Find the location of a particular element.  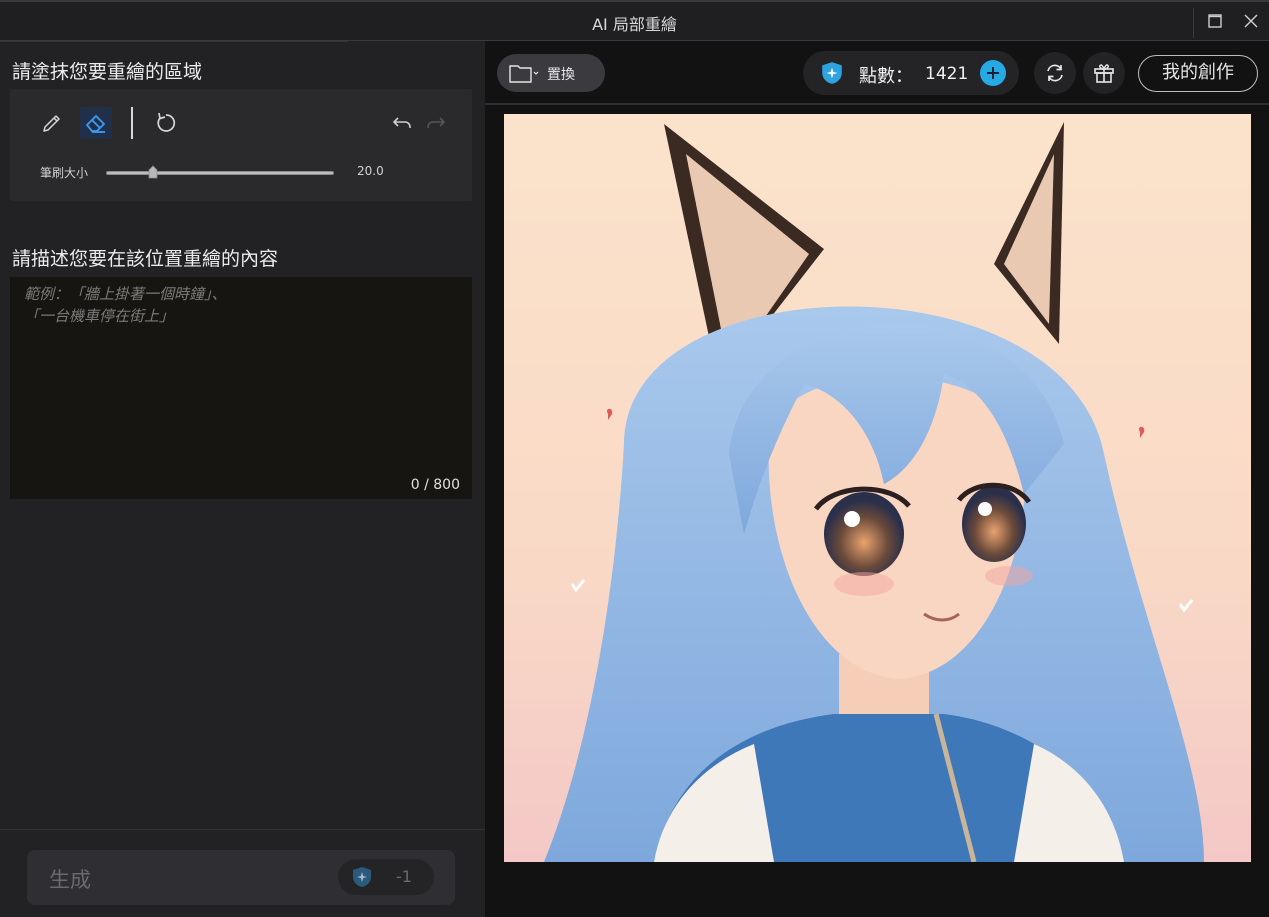

undo-button is located at coordinates (402, 123).